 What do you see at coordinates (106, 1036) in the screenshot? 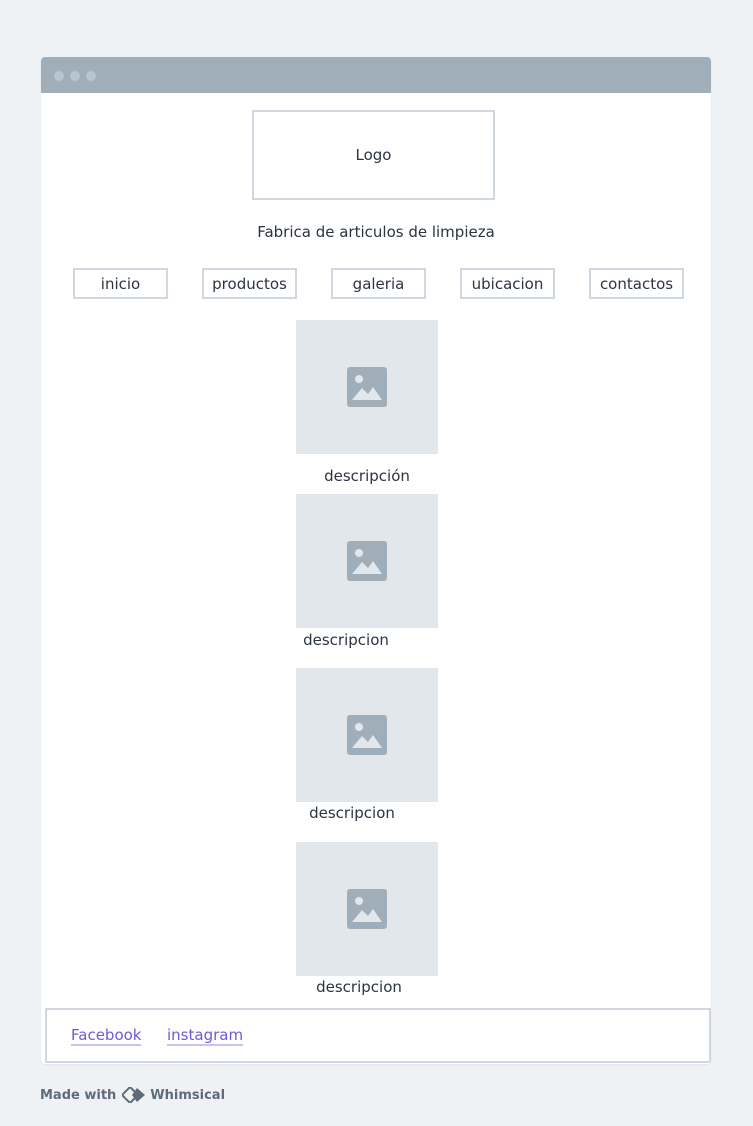
I see `facebook-link: Facebook` at bounding box center [106, 1036].